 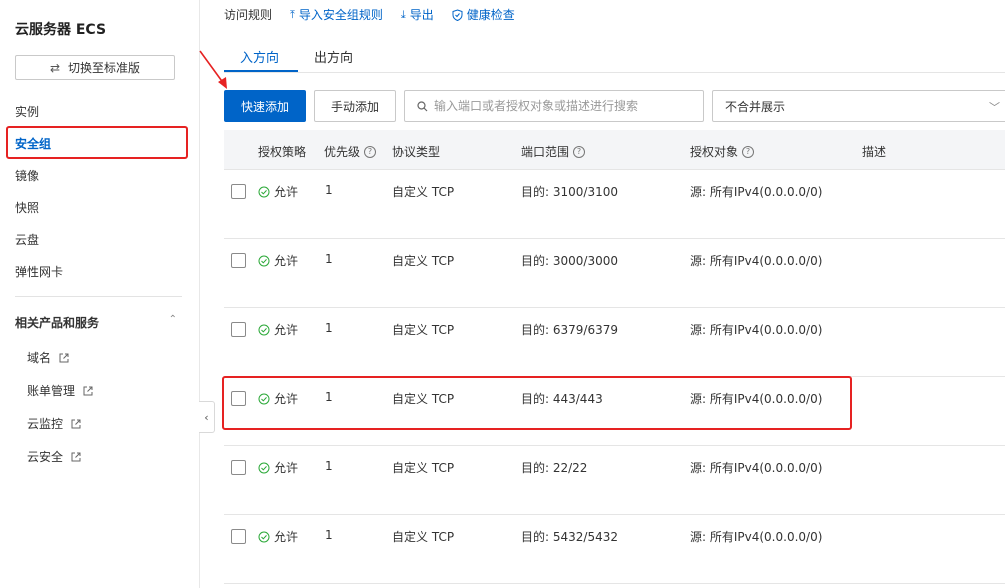 I want to click on tab-inbound: 入方向, so click(x=259, y=56).